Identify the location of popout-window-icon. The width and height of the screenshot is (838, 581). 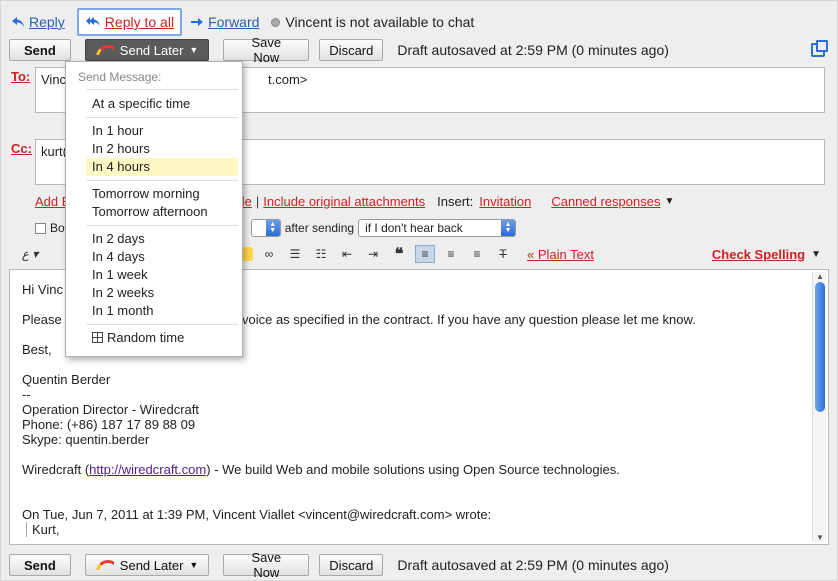
(819, 48).